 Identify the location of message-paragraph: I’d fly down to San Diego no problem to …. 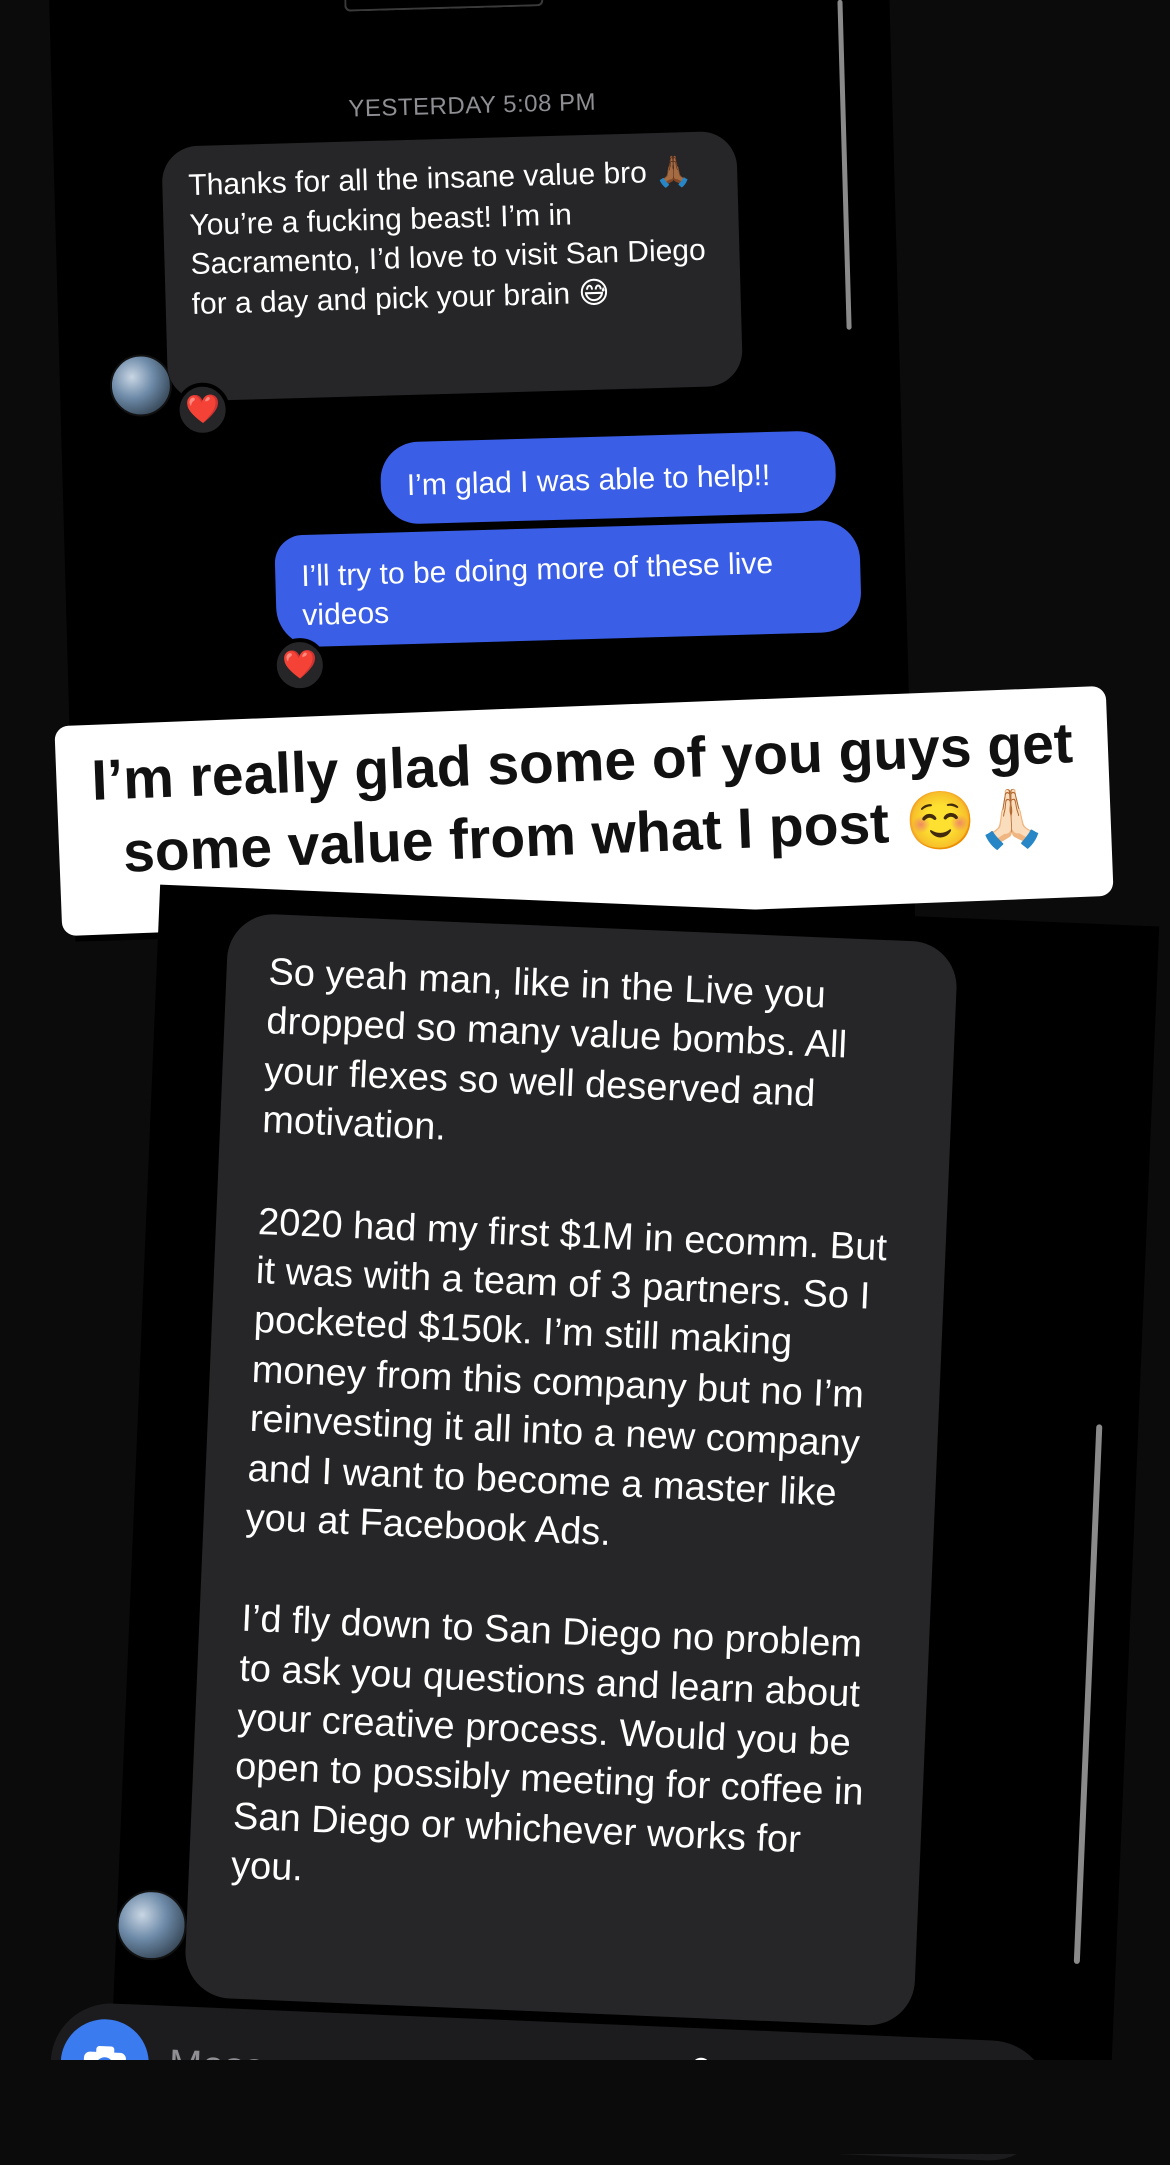
(560, 1756).